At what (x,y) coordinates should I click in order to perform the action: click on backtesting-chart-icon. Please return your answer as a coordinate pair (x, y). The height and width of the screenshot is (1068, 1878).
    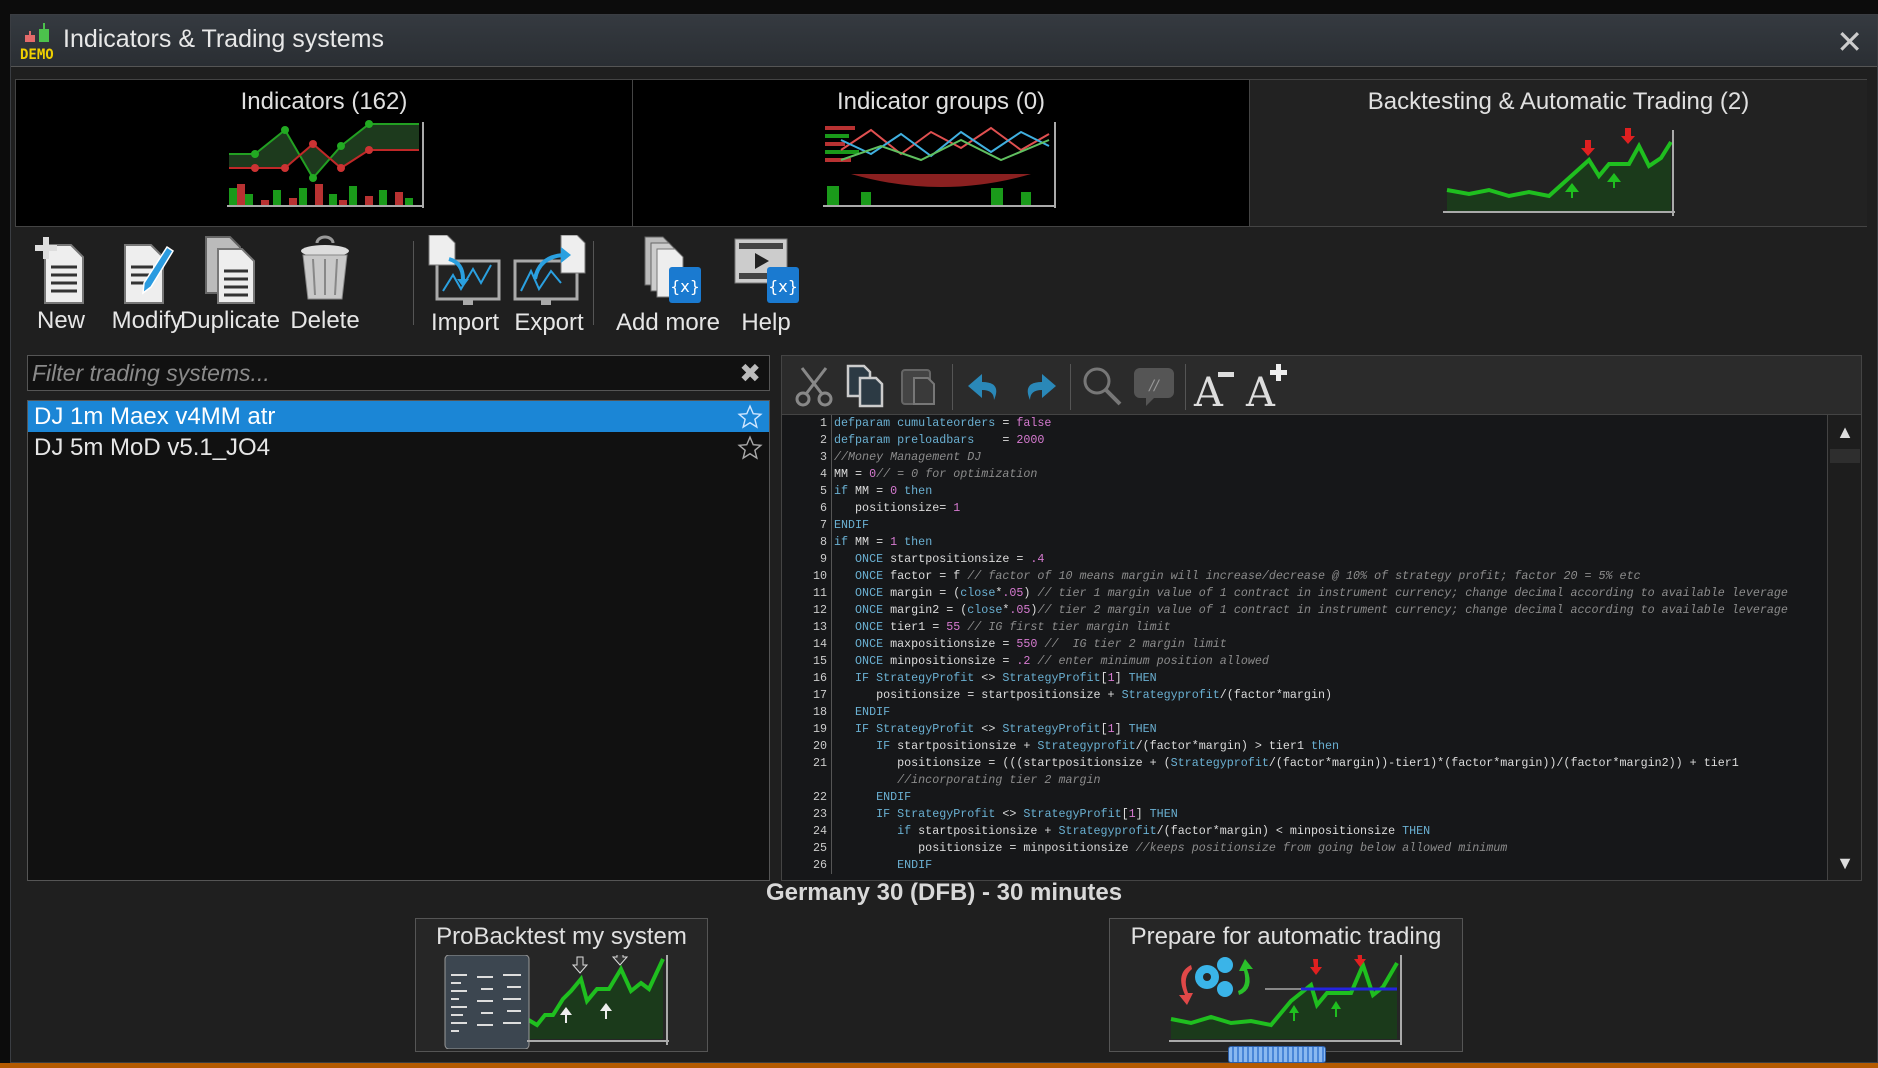
    Looking at the image, I should click on (1558, 172).